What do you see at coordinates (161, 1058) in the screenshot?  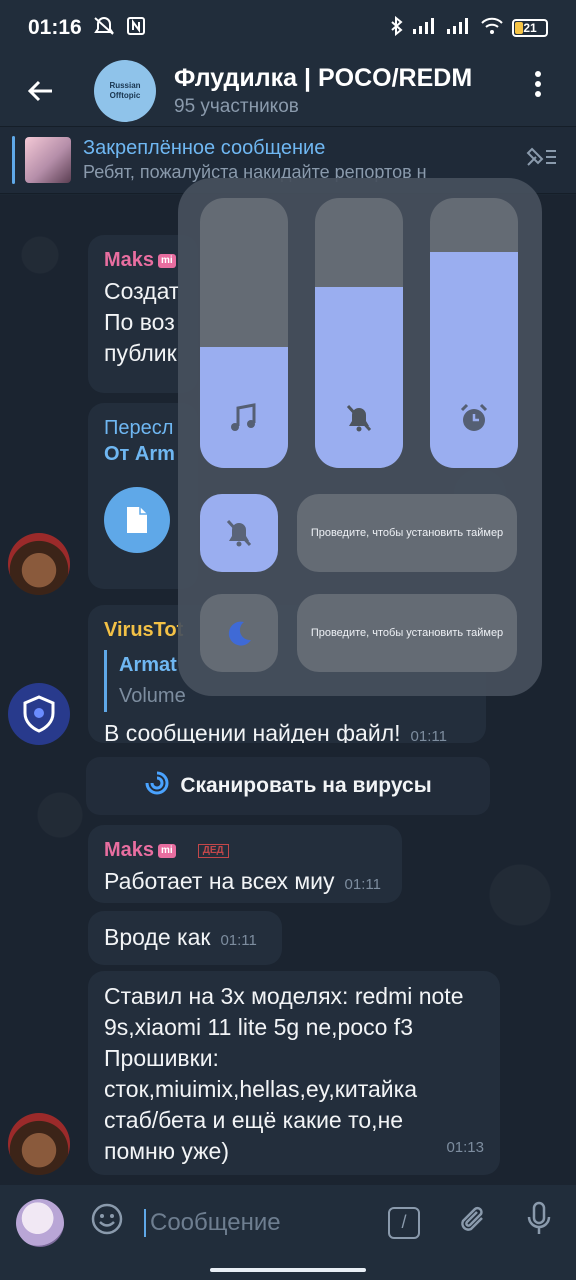 I see `message-line: Прошивки:` at bounding box center [161, 1058].